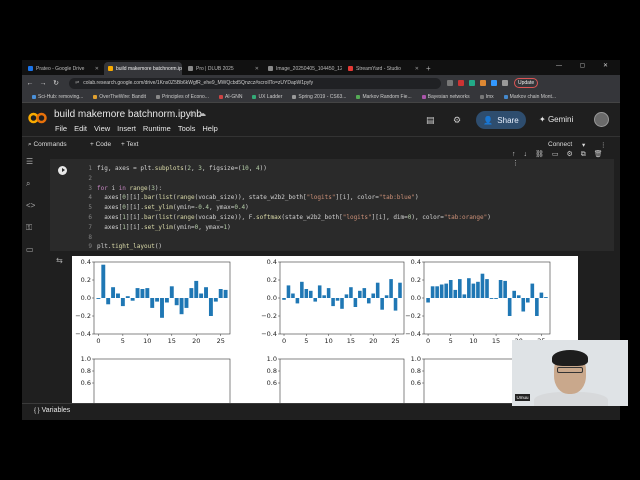 The height and width of the screenshot is (480, 640). I want to click on tab-4: StreamYard - Studio ✕, so click(383, 68).